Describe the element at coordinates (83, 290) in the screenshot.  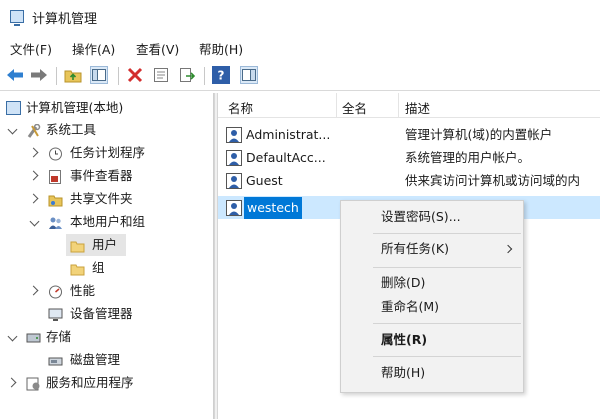
I see `tree-label: 性能` at that location.